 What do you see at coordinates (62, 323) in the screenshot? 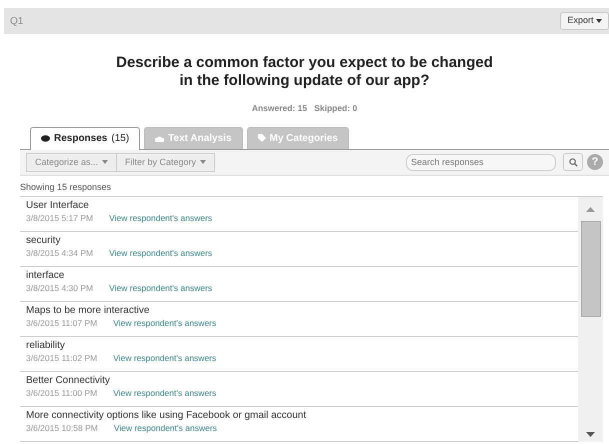
I see `response-time: 3/6/2015 11:07 PM` at bounding box center [62, 323].